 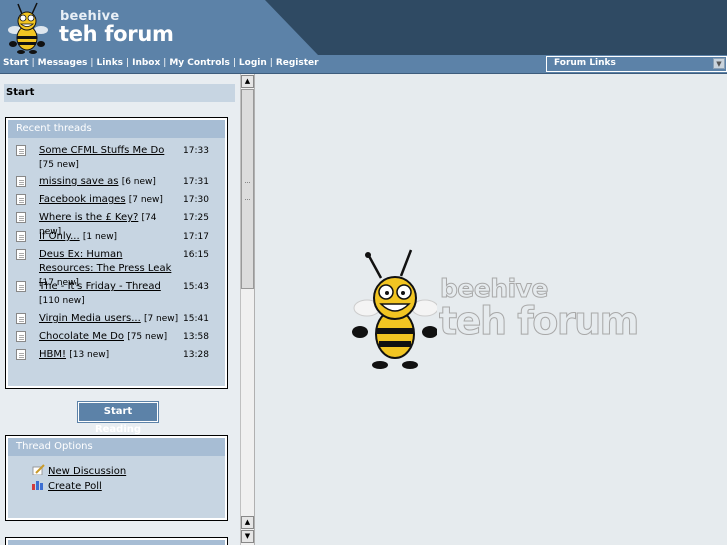 What do you see at coordinates (105, 261) in the screenshot?
I see `thread-link: Deus Ex: Human Resources: The Press Leak` at bounding box center [105, 261].